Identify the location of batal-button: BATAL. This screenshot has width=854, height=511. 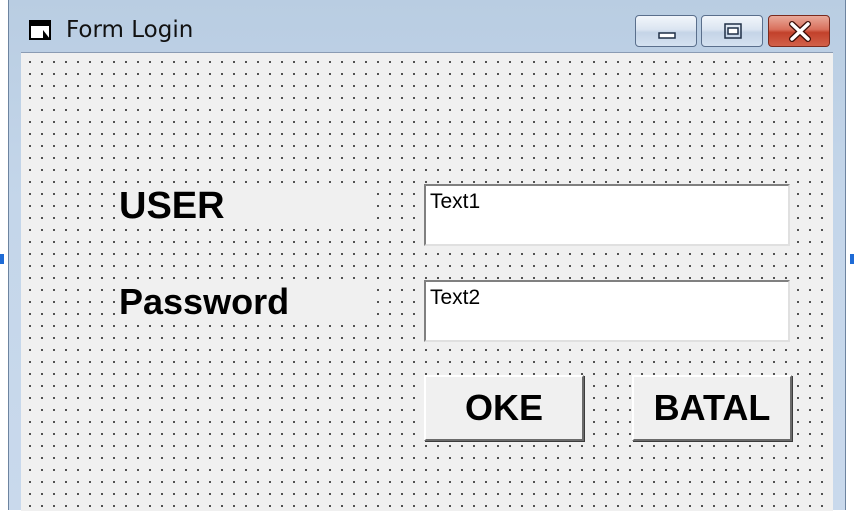
(712, 408).